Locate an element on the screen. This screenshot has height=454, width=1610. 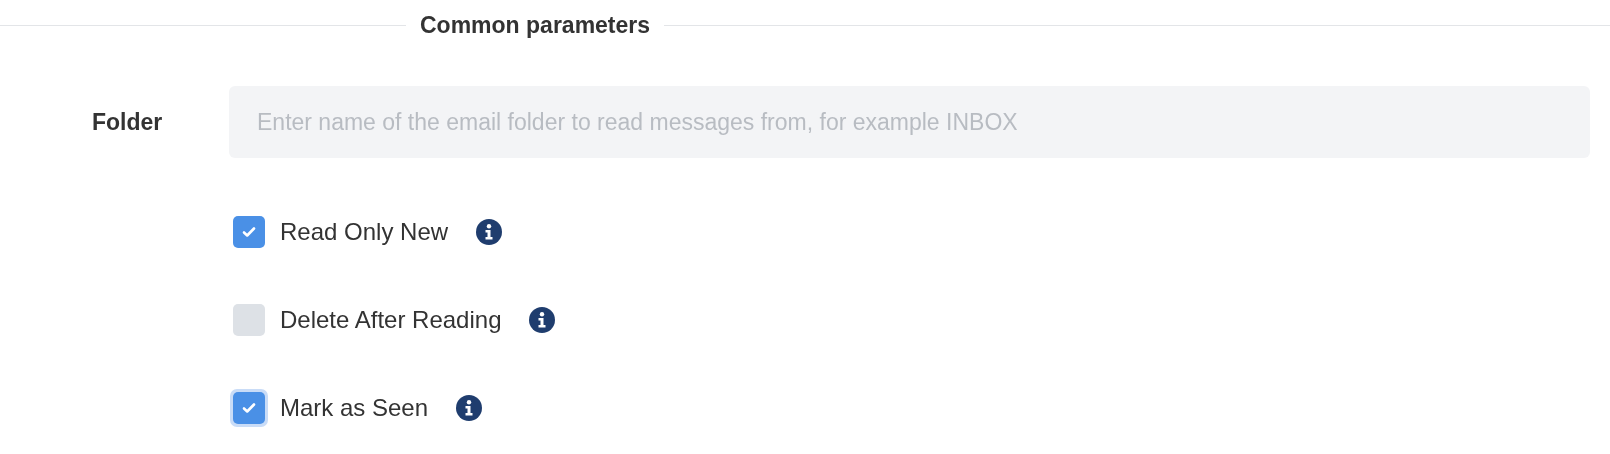
option-label: Read Only New is located at coordinates (364, 232).